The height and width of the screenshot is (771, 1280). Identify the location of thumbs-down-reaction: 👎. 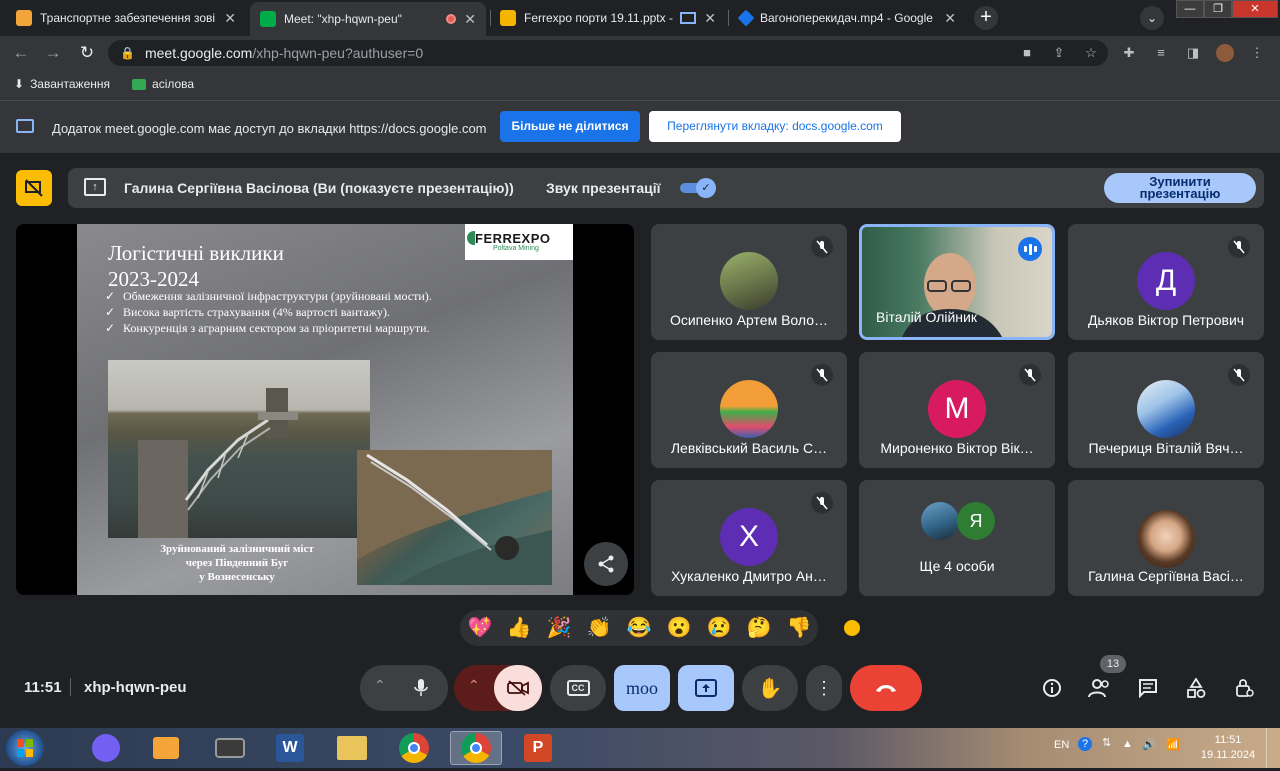
(799, 628).